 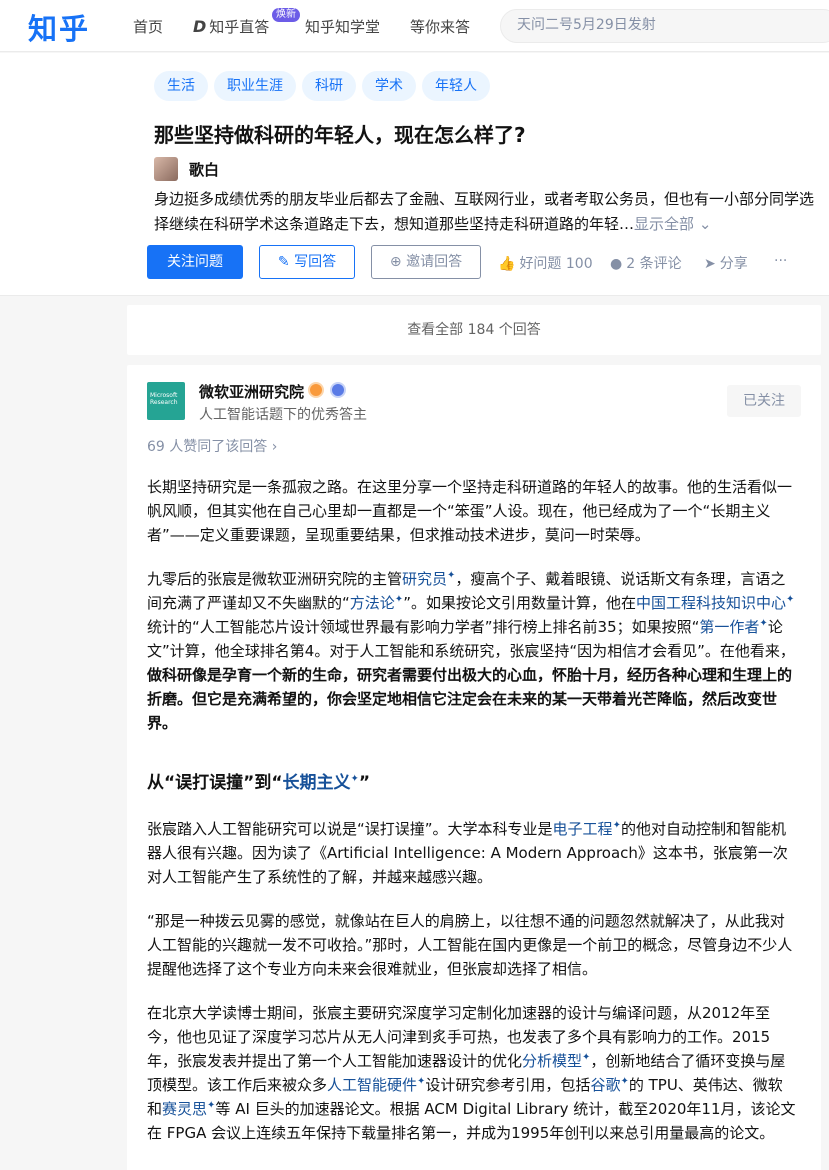 I want to click on nav-home: 首页, so click(x=148, y=26).